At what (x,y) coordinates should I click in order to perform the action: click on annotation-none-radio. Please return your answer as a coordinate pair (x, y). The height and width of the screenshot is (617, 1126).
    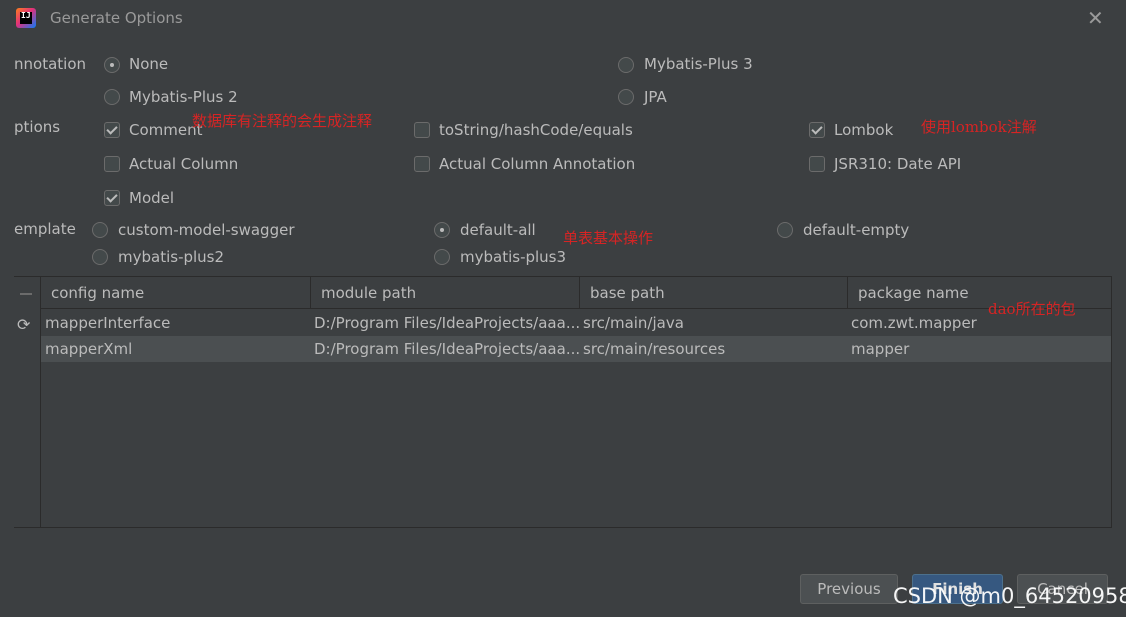
    Looking at the image, I should click on (112, 65).